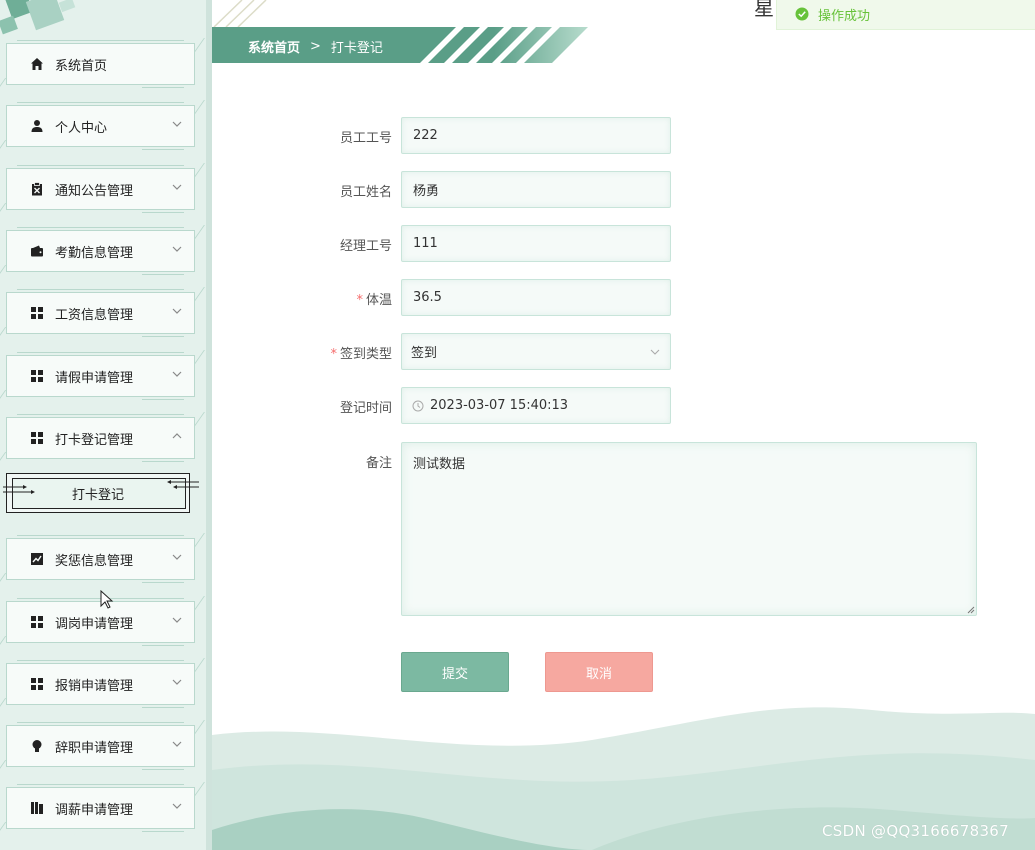 The image size is (1035, 850). I want to click on sidebar-item-salary-adjust: 调薪申请管理, so click(102, 808).